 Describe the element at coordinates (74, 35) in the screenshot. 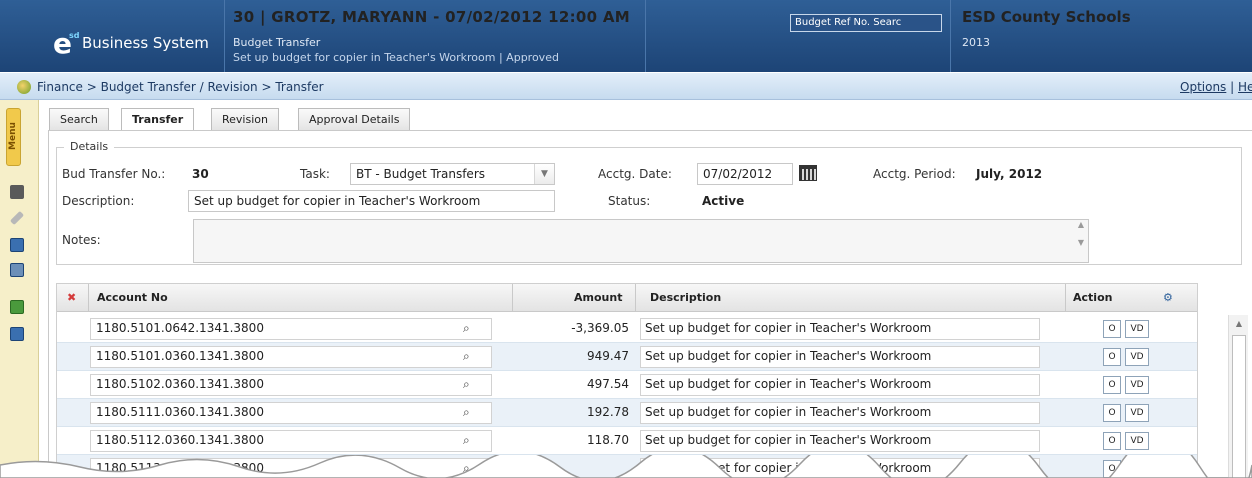

I see `logo-sub: sd` at that location.